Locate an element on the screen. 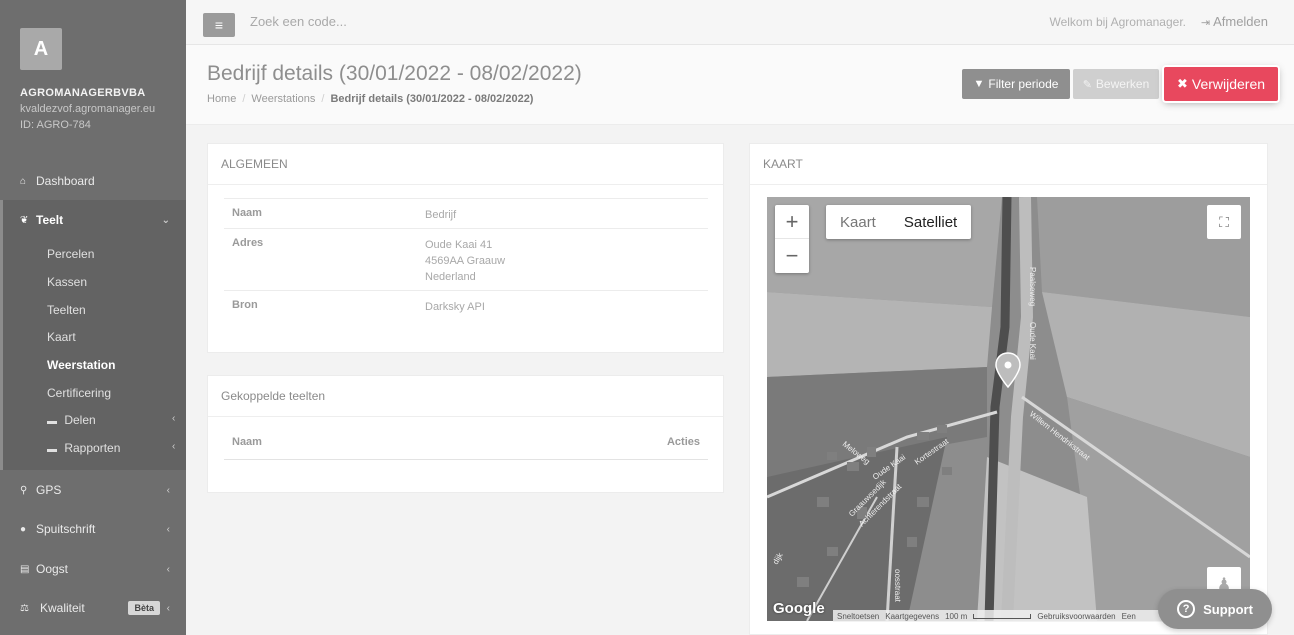  map-data-link: Kaartgegevens is located at coordinates (912, 616).